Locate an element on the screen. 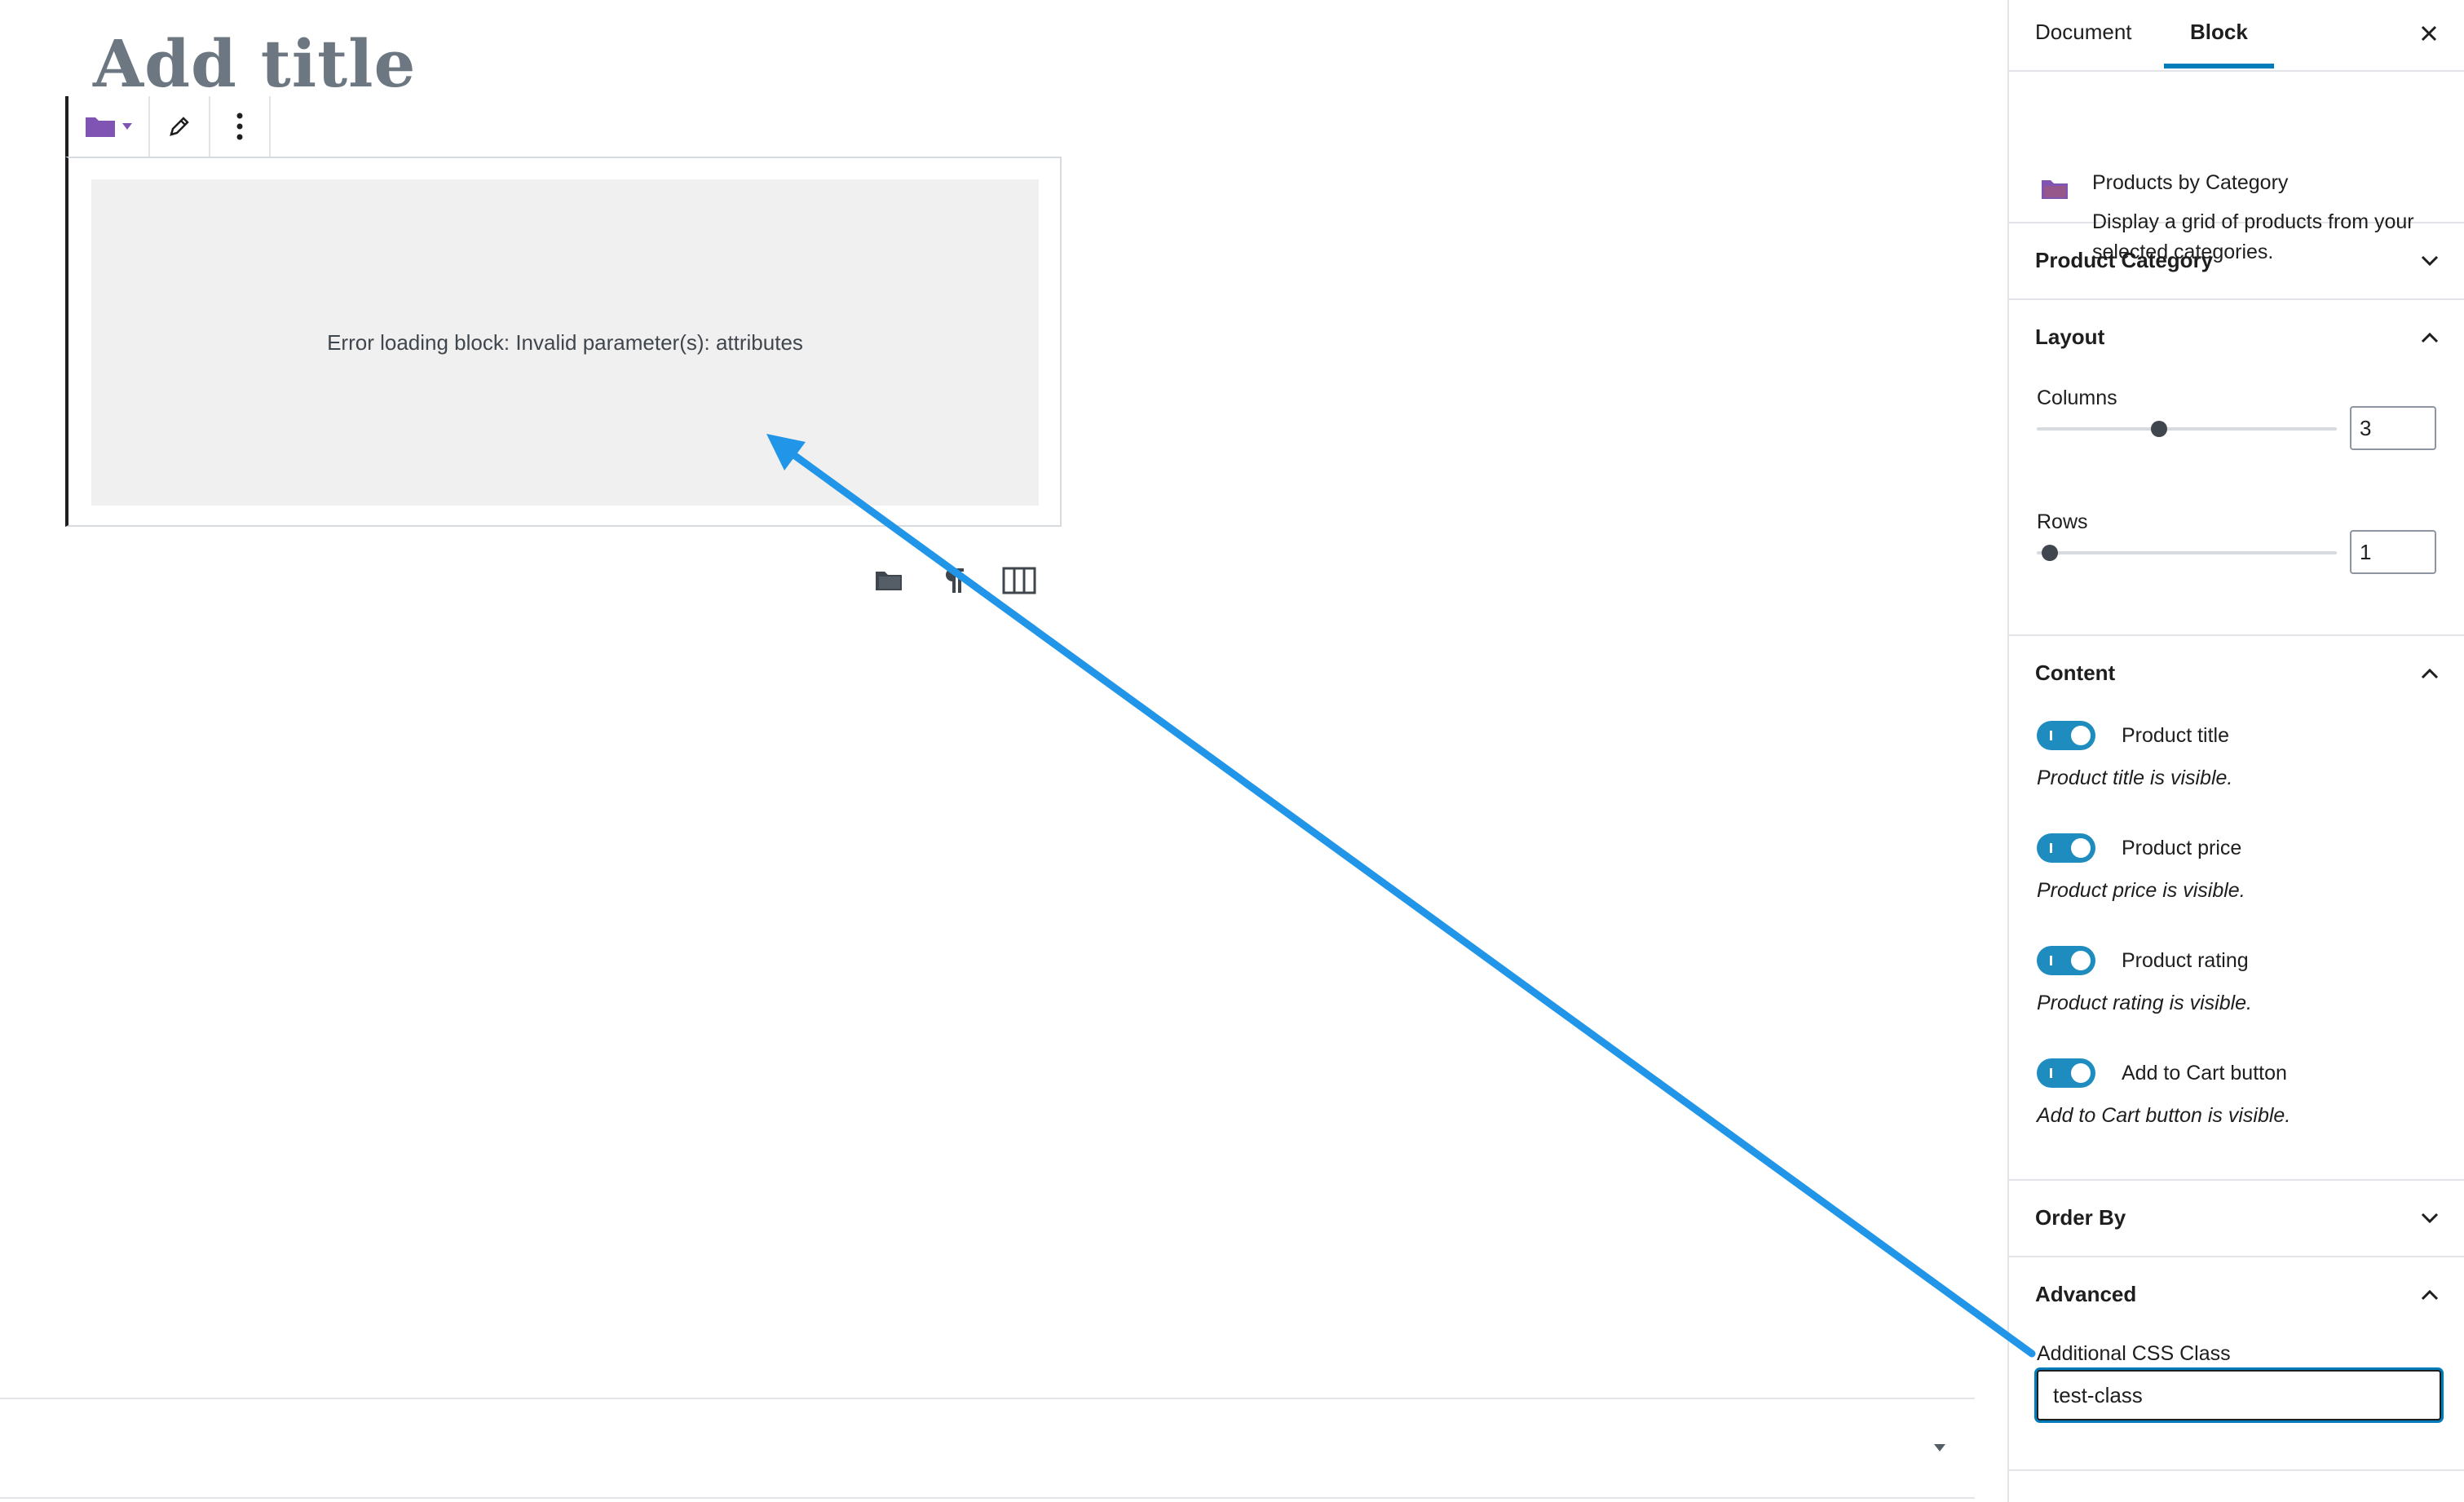 This screenshot has width=2464, height=1502. columns-slider-thumb is located at coordinates (2159, 429).